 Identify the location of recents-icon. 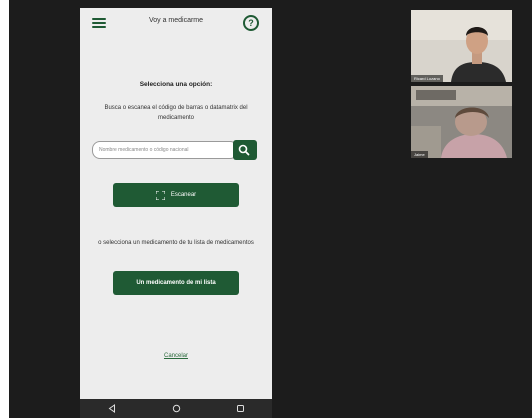
(240, 408).